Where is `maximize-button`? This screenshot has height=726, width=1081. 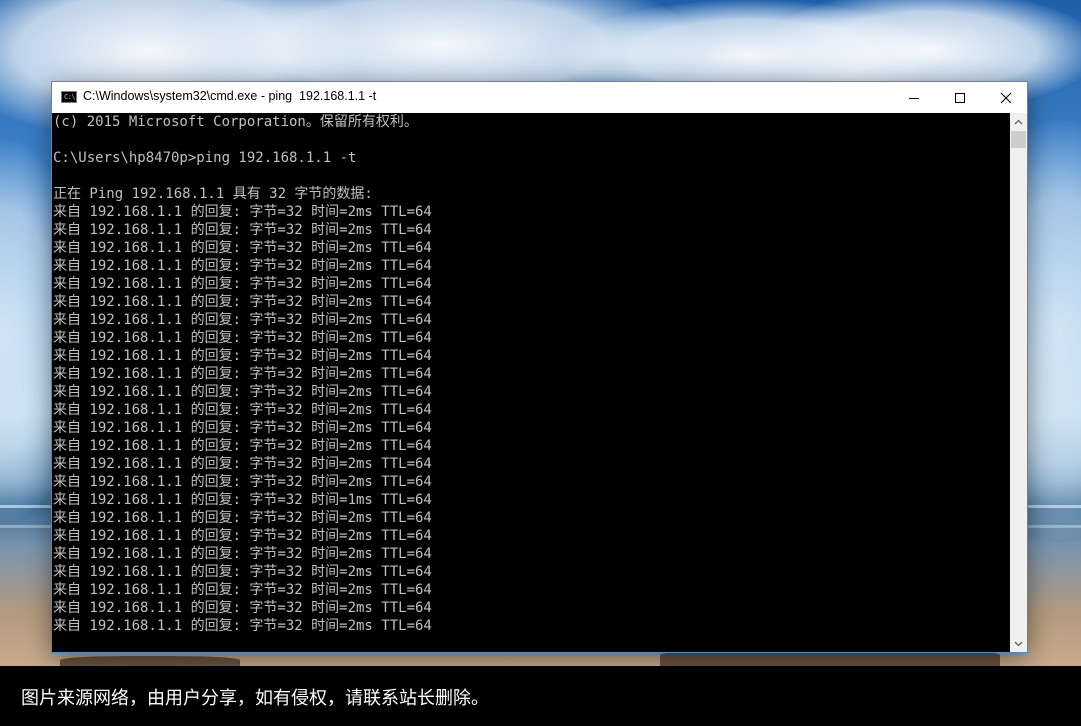 maximize-button is located at coordinates (960, 97).